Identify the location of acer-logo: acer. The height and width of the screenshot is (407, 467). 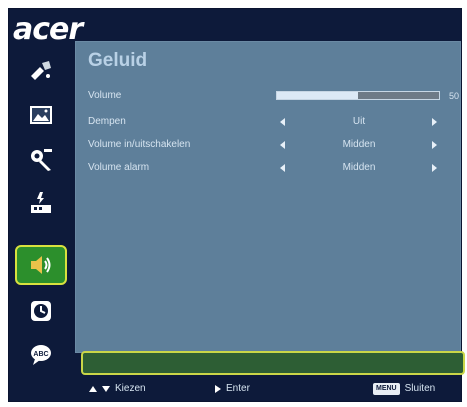
(48, 29).